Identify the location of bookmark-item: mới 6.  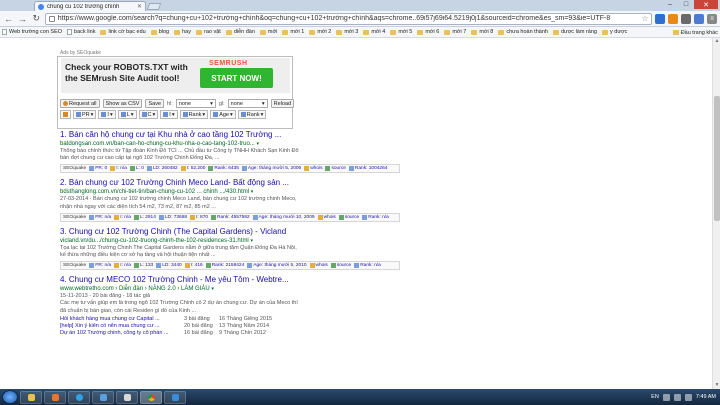
(428, 32).